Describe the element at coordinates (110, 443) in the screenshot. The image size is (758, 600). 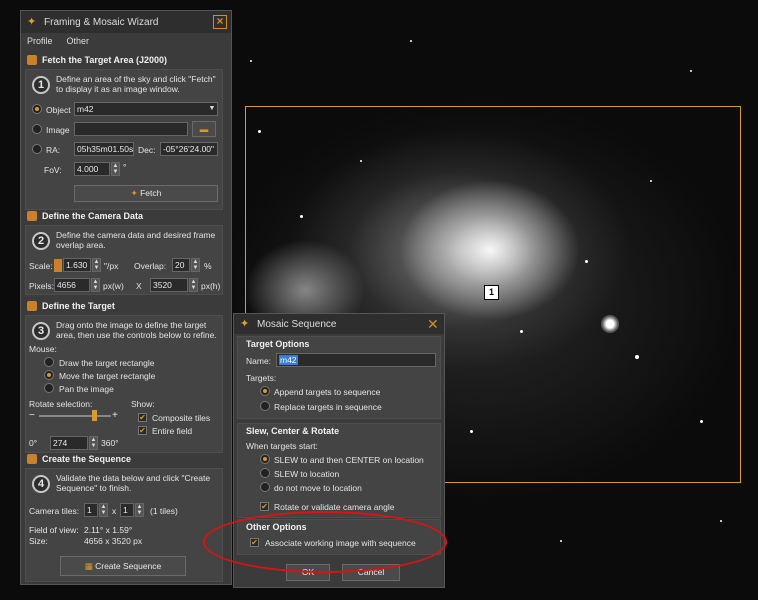
I see `rotate-max: 360°` at that location.